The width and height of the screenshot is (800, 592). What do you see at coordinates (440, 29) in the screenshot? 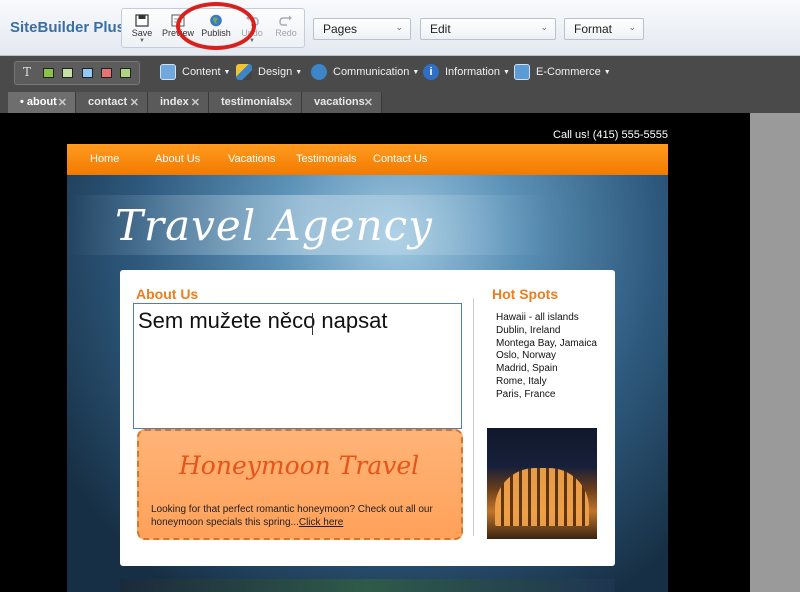
I see `edit-dropdown-label: Edit` at bounding box center [440, 29].